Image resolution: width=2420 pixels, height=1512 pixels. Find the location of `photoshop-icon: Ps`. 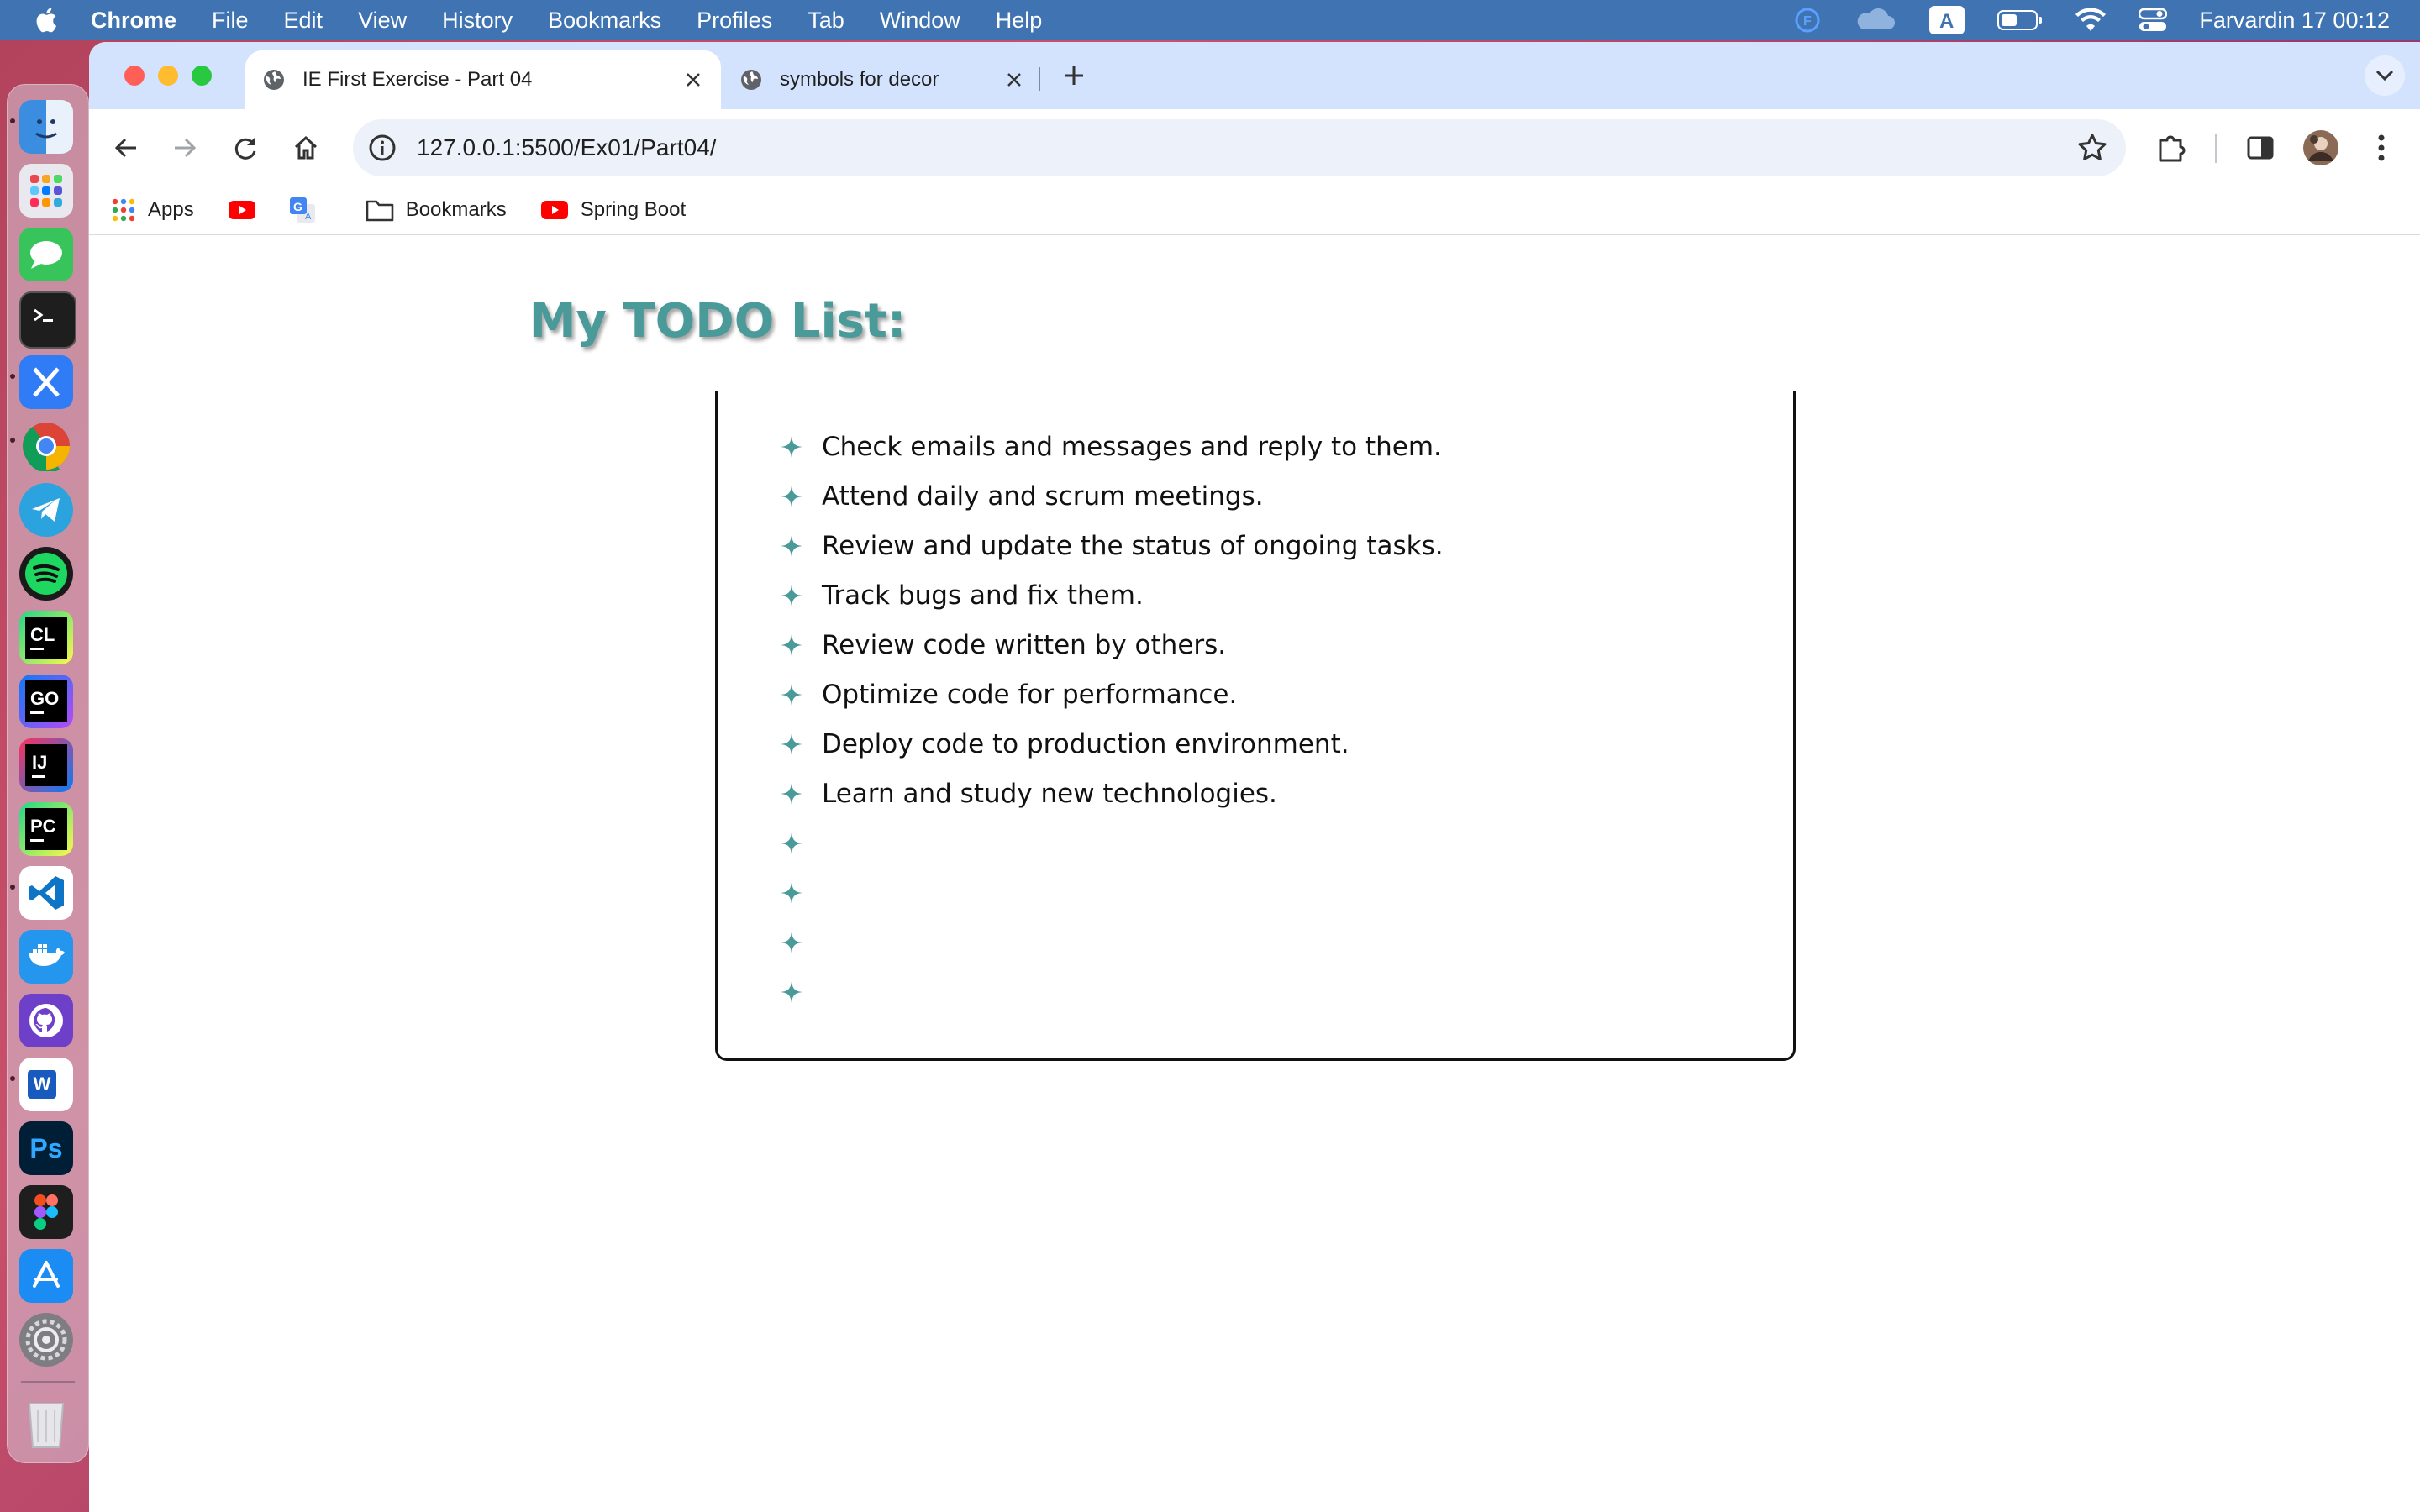

photoshop-icon: Ps is located at coordinates (46, 1148).